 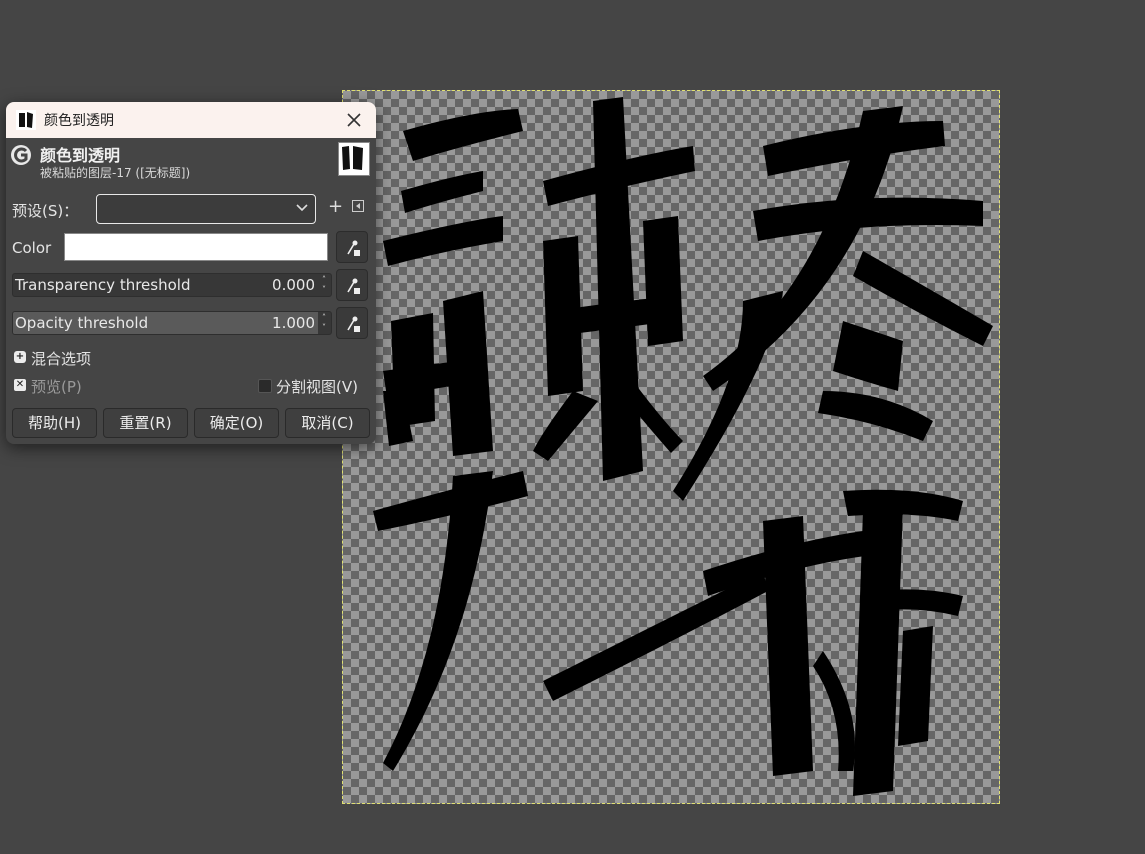 What do you see at coordinates (20, 357) in the screenshot?
I see `expander-plus-icon: +` at bounding box center [20, 357].